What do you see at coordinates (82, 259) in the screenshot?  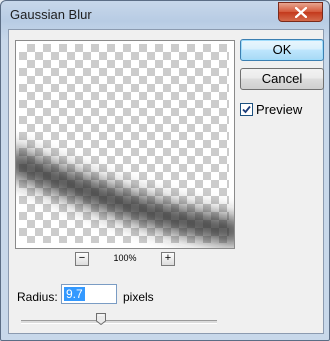 I see `zoom-out-button: −` at bounding box center [82, 259].